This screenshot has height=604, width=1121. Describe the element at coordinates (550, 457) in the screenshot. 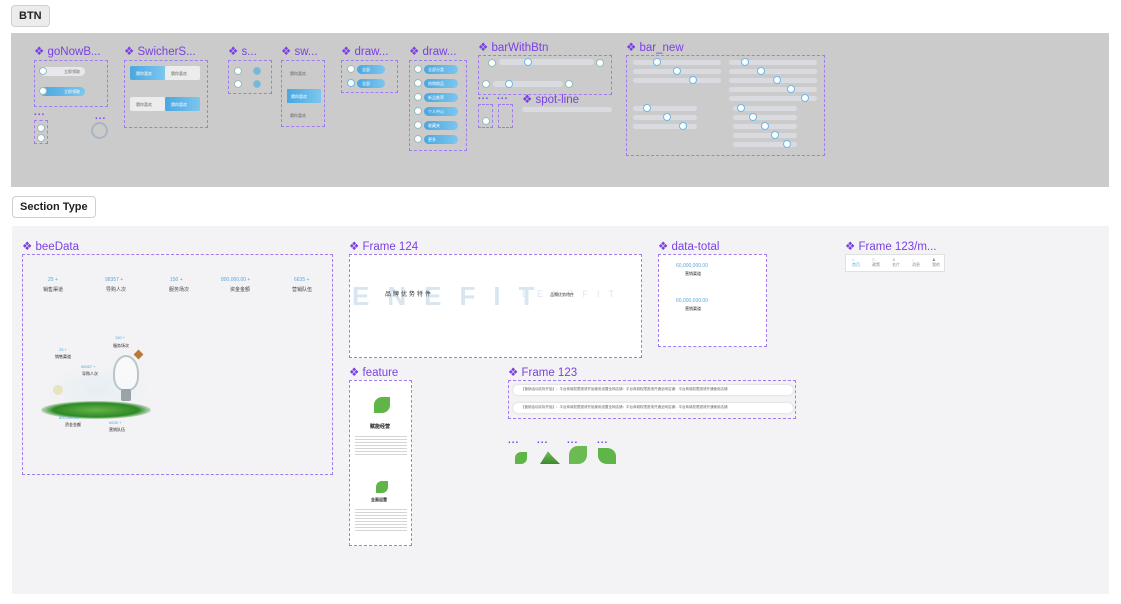

I see `factory-icon` at that location.